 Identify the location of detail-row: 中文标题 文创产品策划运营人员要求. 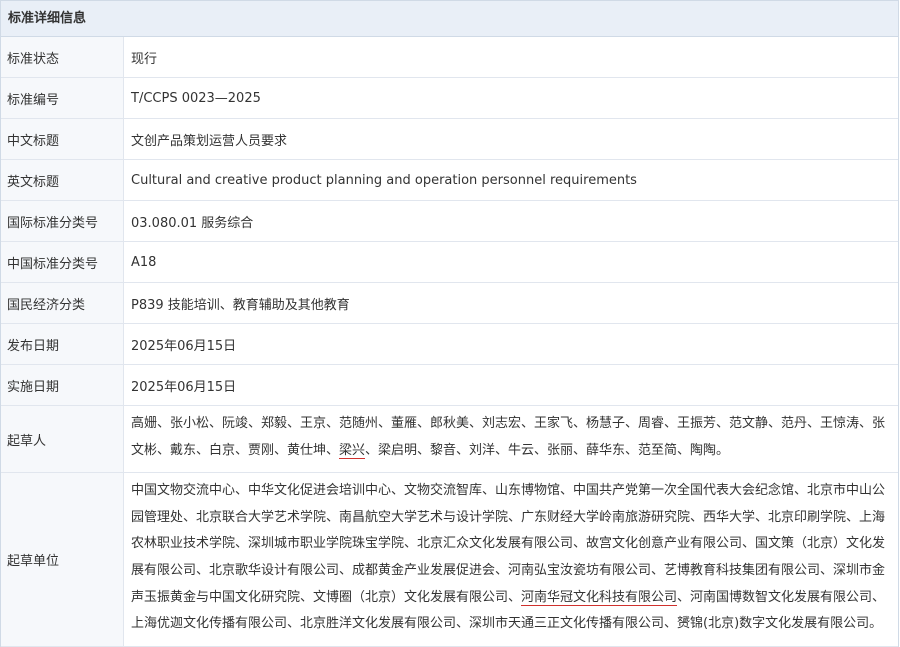
(449, 139).